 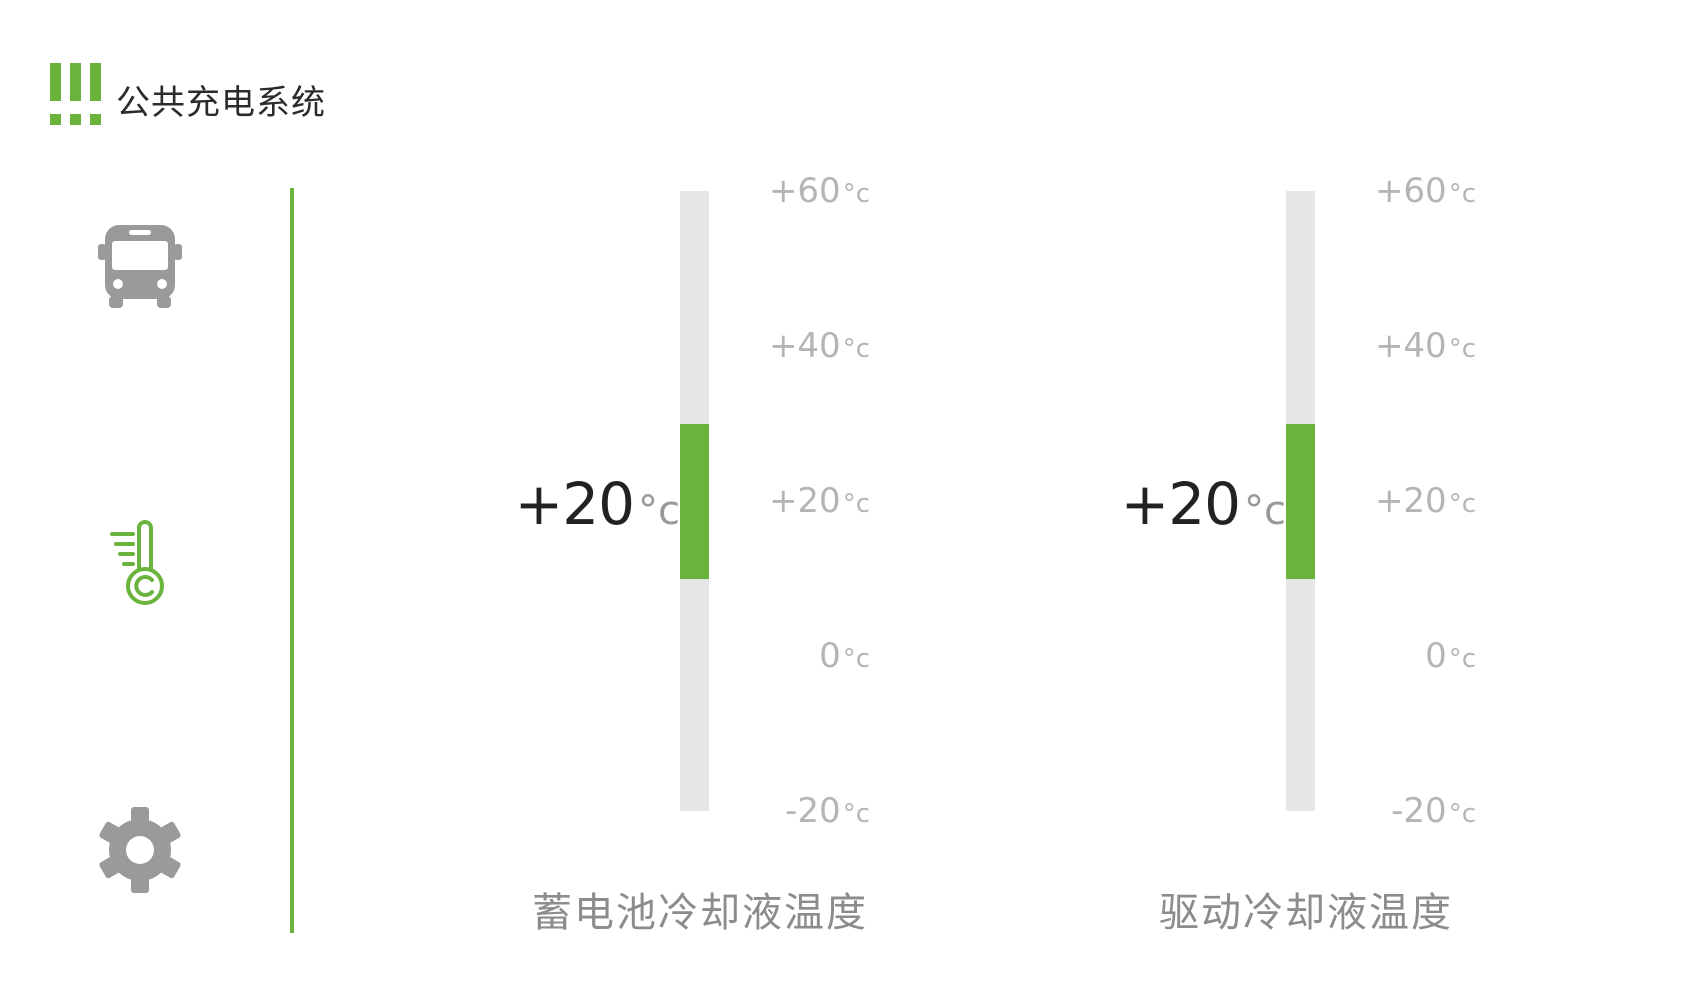 I want to click on app-header: 公共充电系统, so click(x=188, y=90).